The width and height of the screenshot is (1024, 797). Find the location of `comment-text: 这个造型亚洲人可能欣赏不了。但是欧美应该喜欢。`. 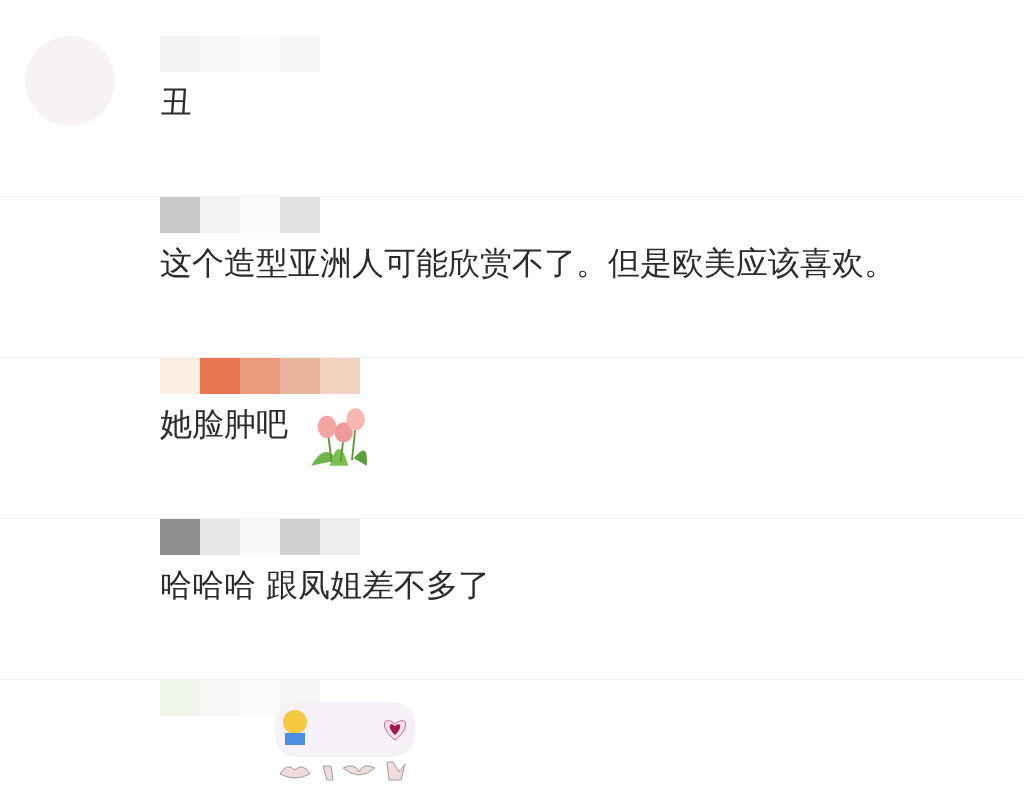

comment-text: 这个造型亚洲人可能欣赏不了。但是欧美应该喜欢。 is located at coordinates (528, 263).